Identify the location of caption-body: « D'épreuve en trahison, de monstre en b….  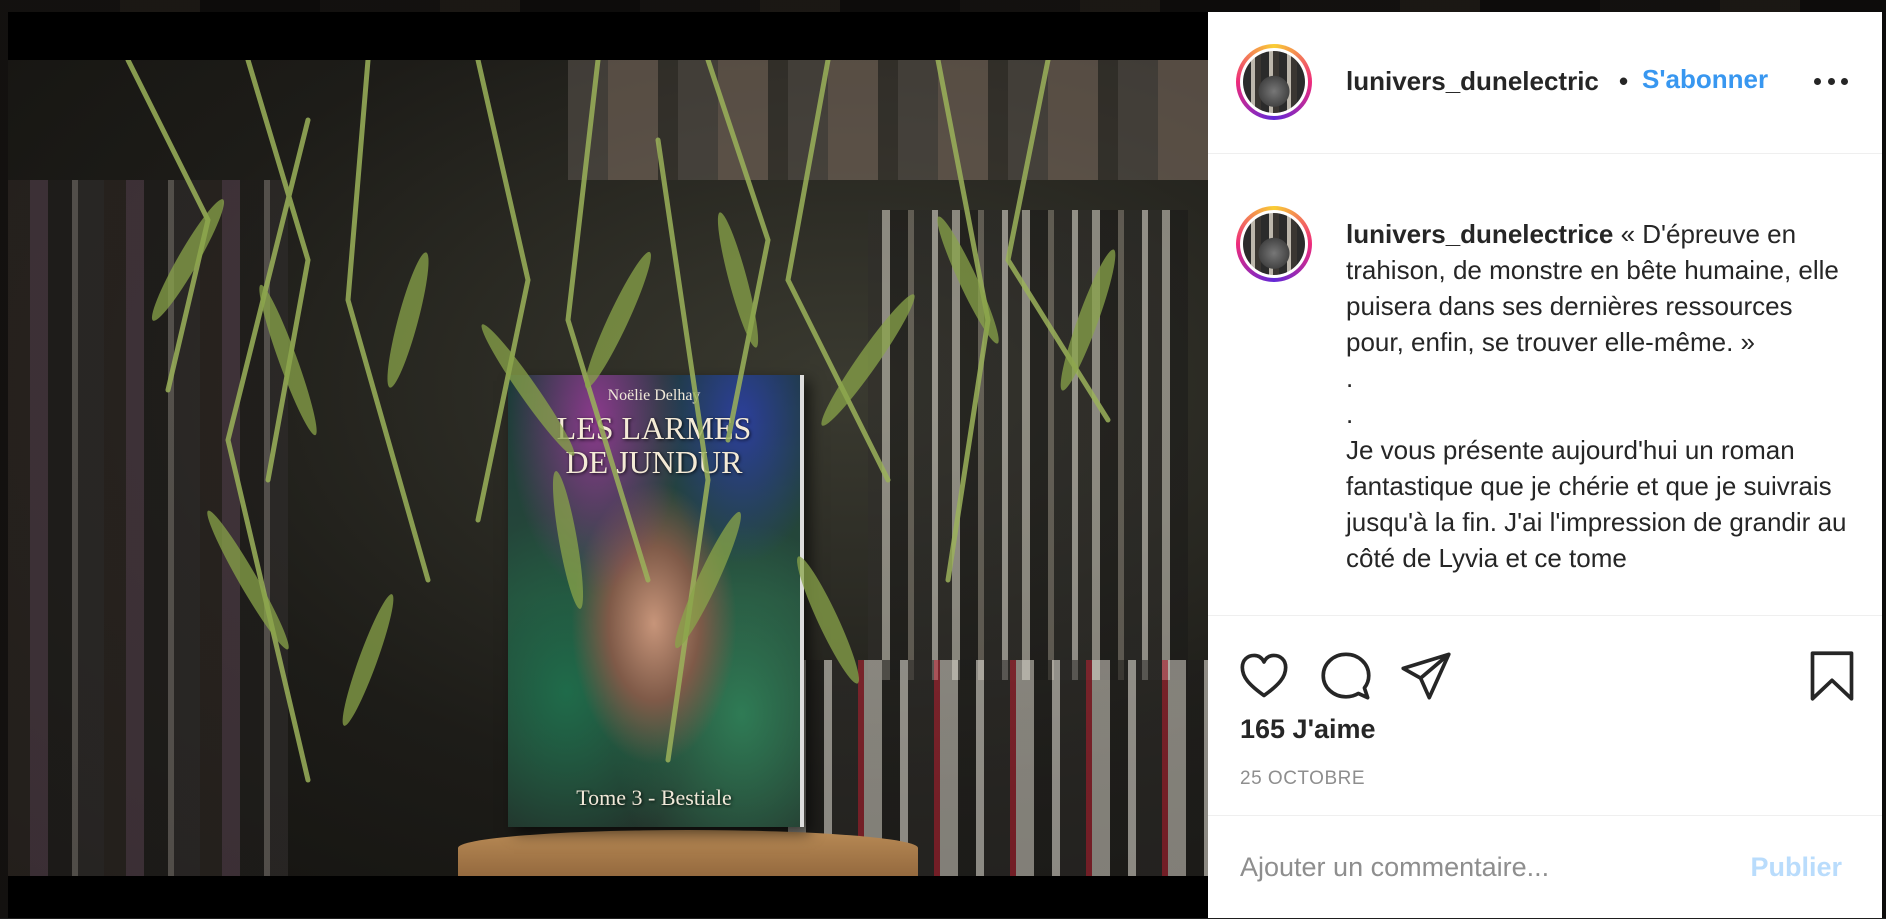
(1596, 396).